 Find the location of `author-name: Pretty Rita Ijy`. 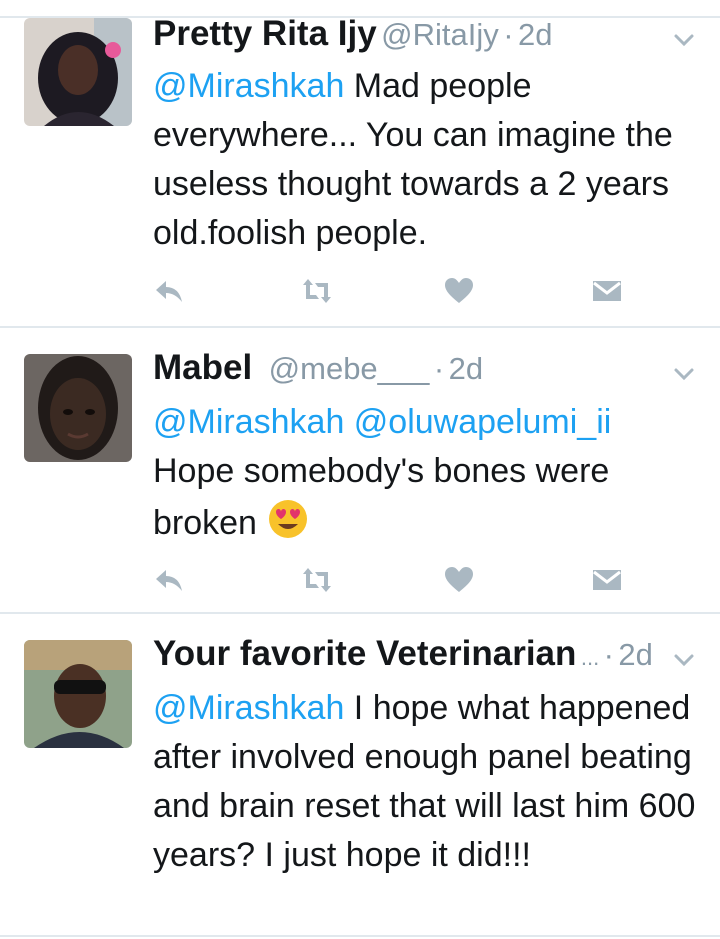

author-name: Pretty Rita Ijy is located at coordinates (265, 33).